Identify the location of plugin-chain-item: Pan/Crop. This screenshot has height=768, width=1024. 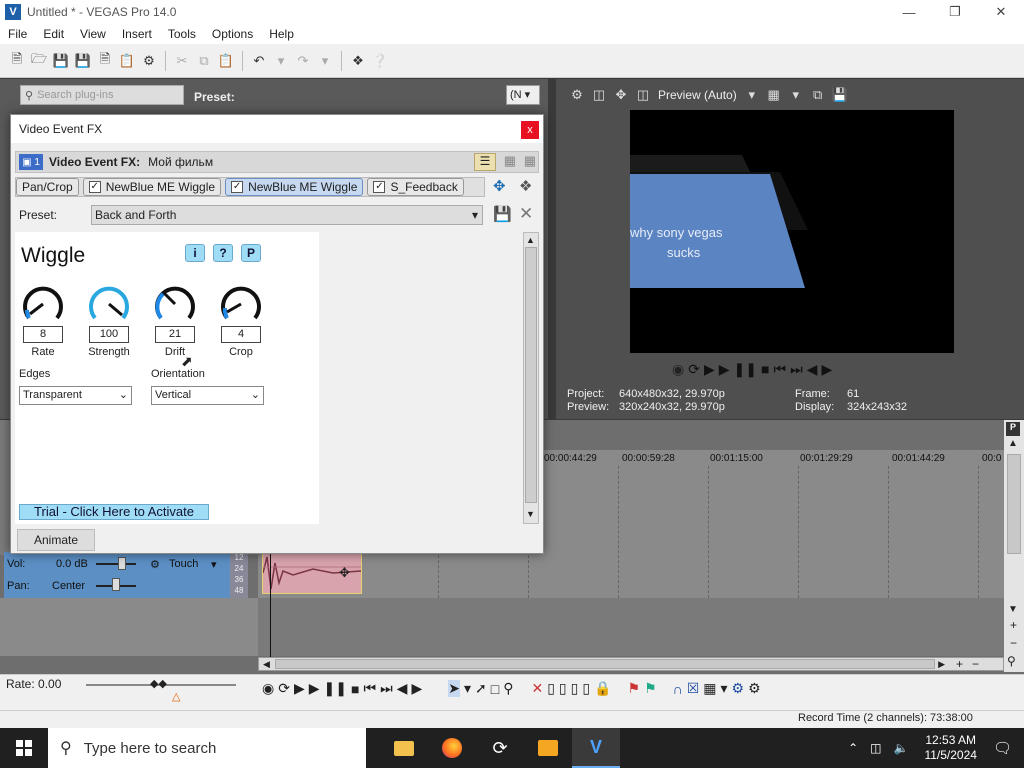
(47, 187).